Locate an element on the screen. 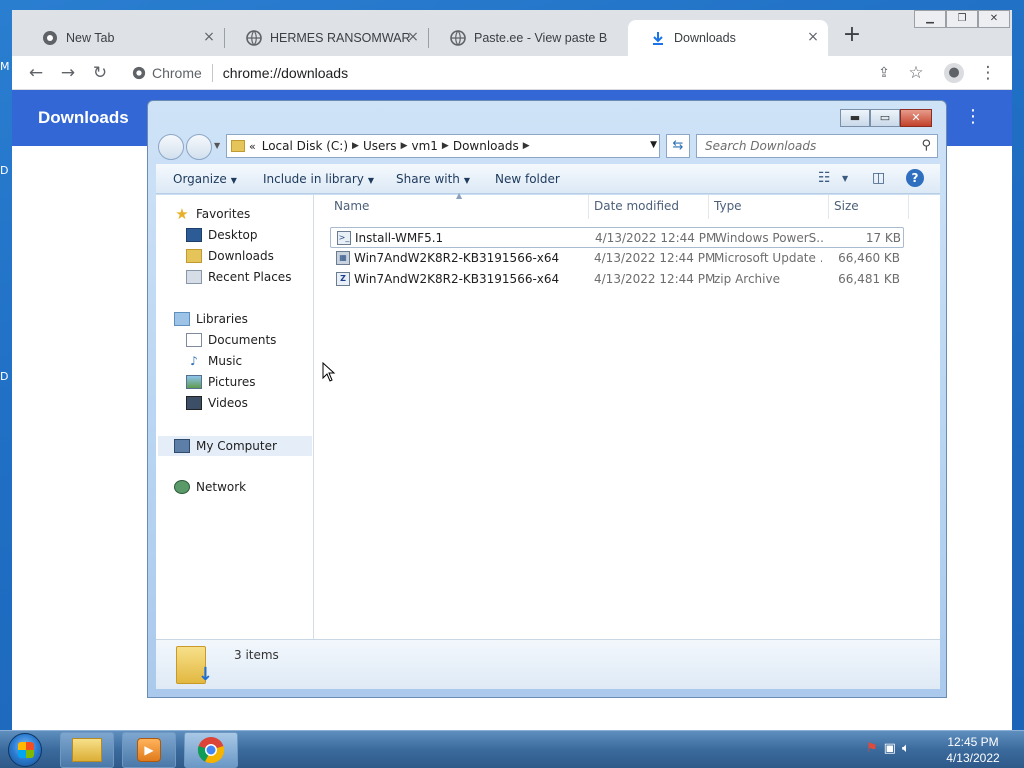  file-name: Install-WMF5.1 is located at coordinates (399, 238).